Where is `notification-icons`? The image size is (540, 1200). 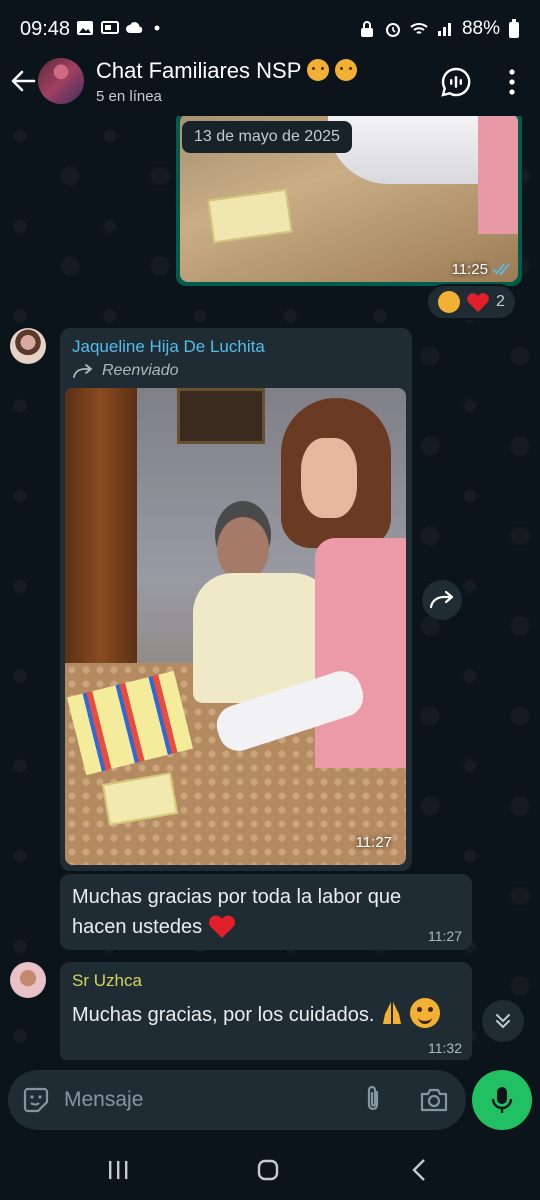 notification-icons is located at coordinates (122, 28).